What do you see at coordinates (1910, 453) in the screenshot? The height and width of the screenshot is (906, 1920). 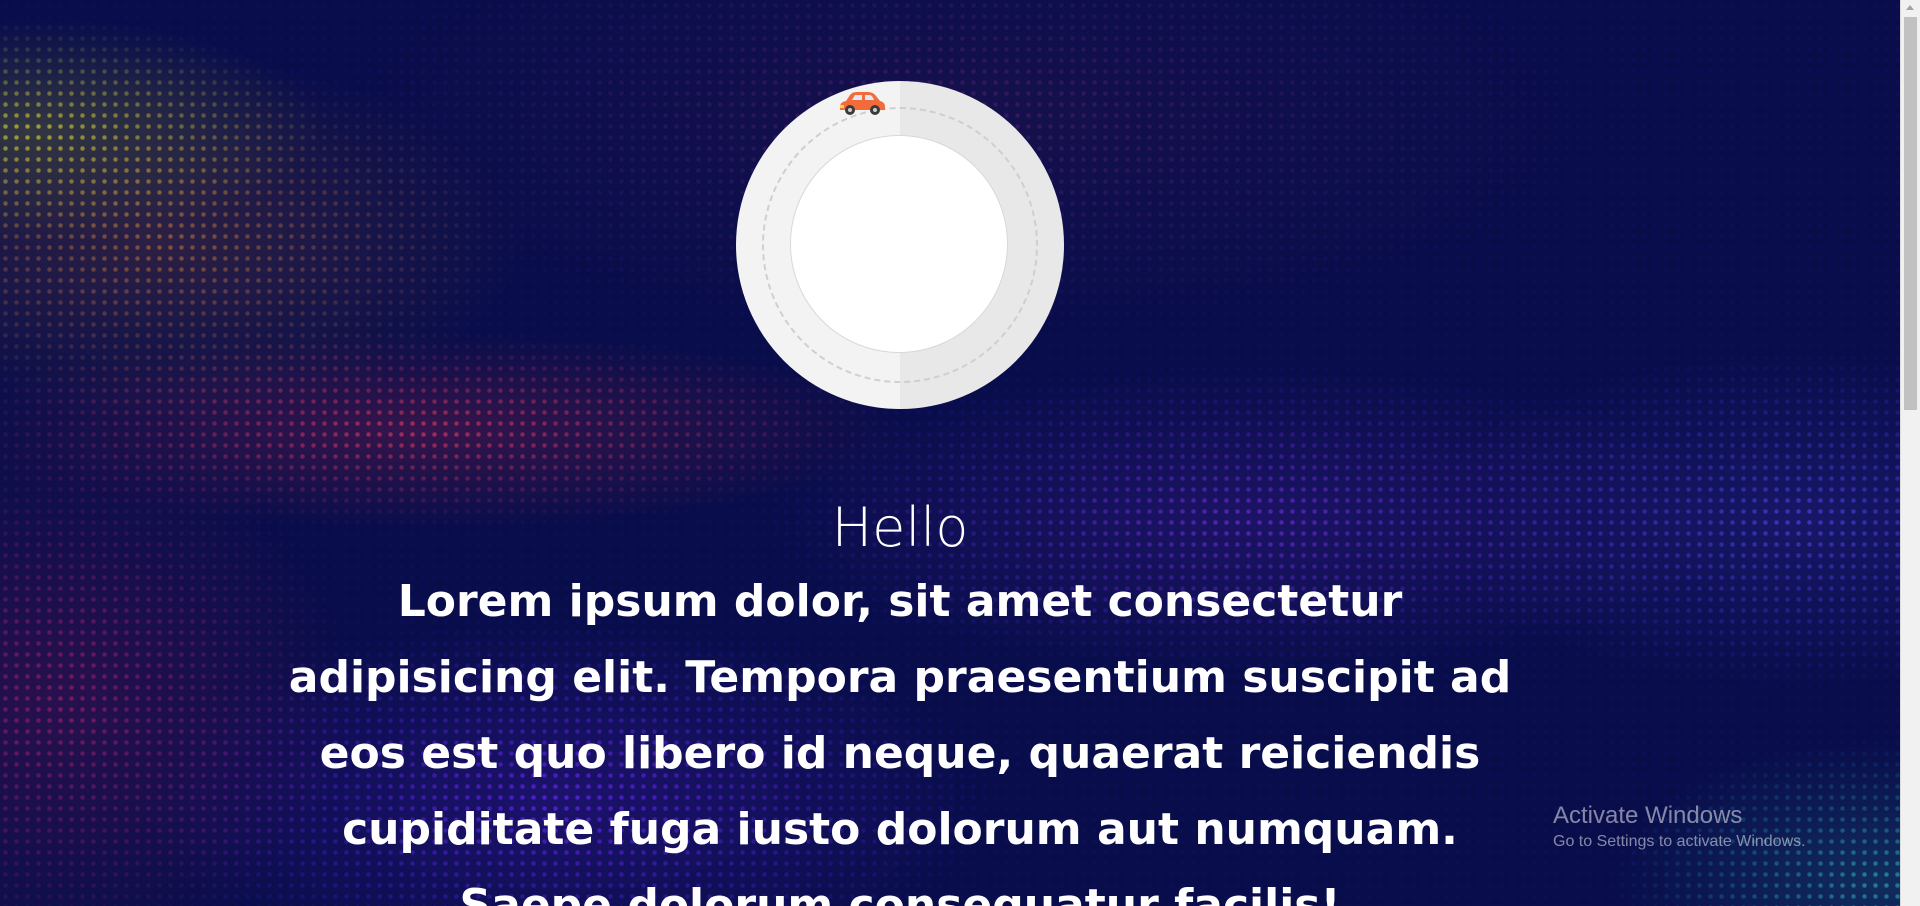 I see `vertical-scrollbar` at bounding box center [1910, 453].